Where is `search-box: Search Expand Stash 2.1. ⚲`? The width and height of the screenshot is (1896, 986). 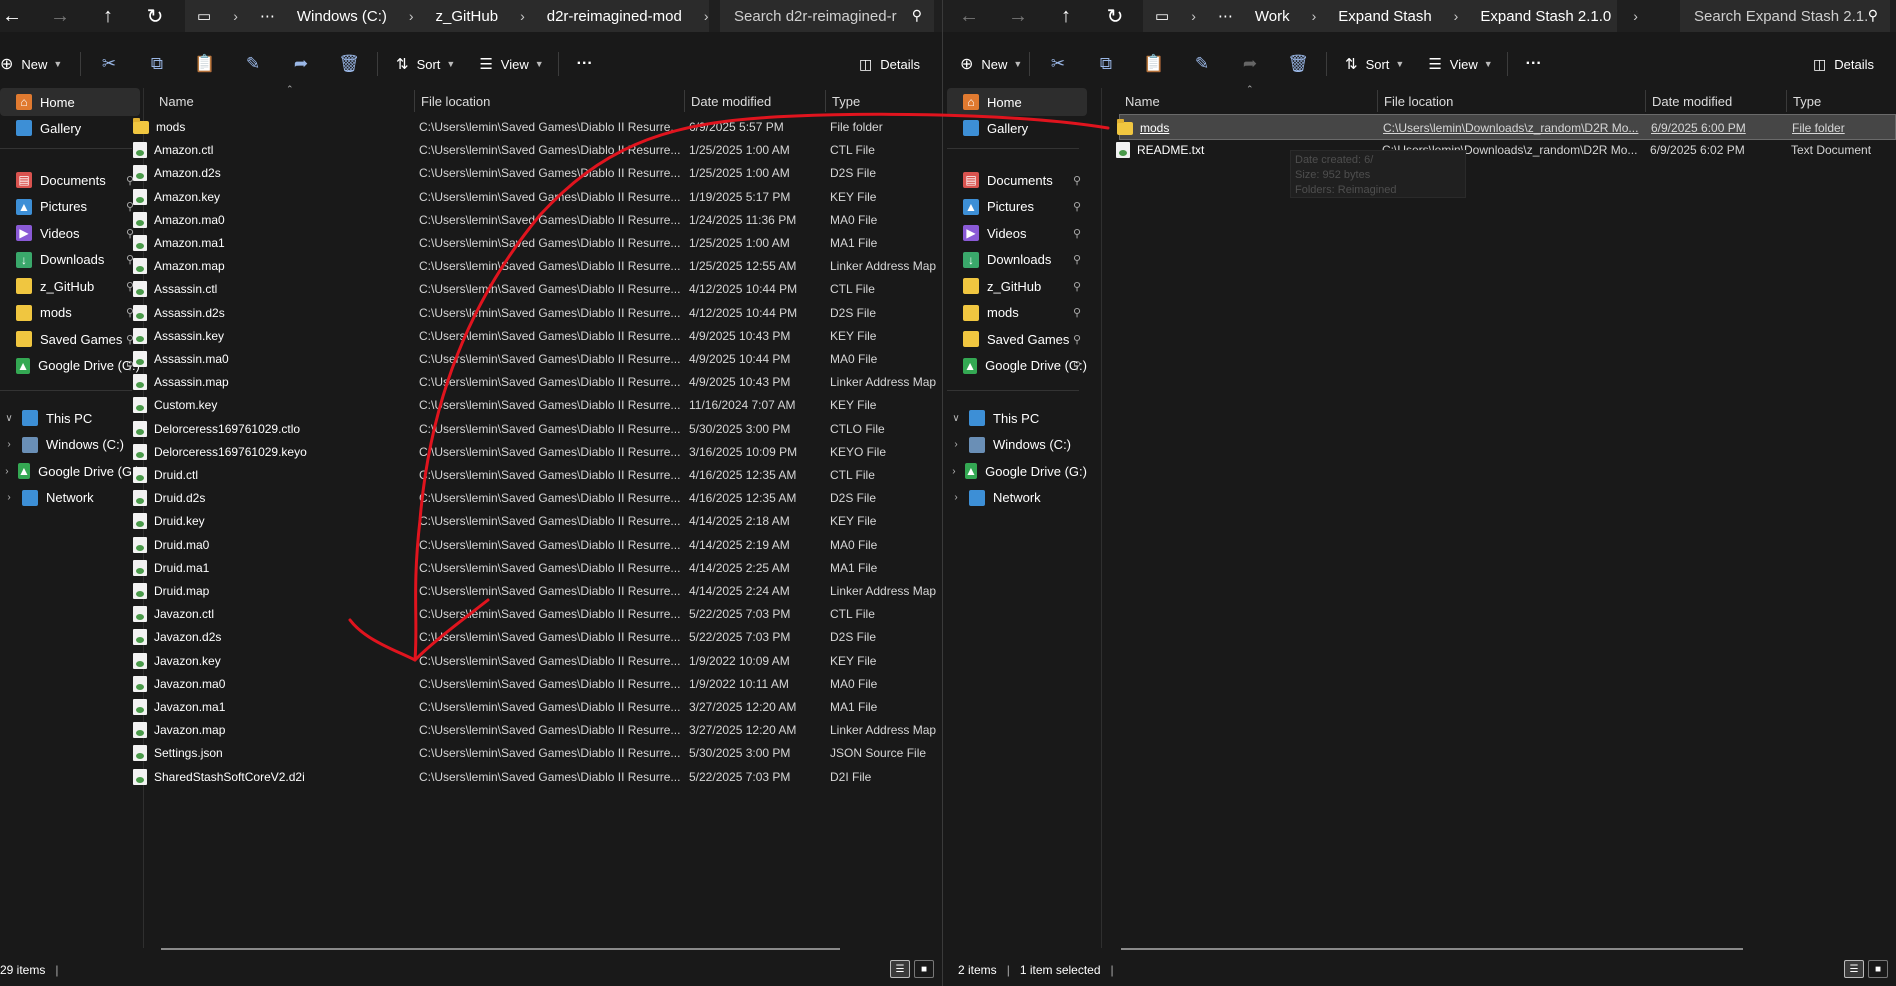 search-box: Search Expand Stash 2.1. ⚲ is located at coordinates (1785, 16).